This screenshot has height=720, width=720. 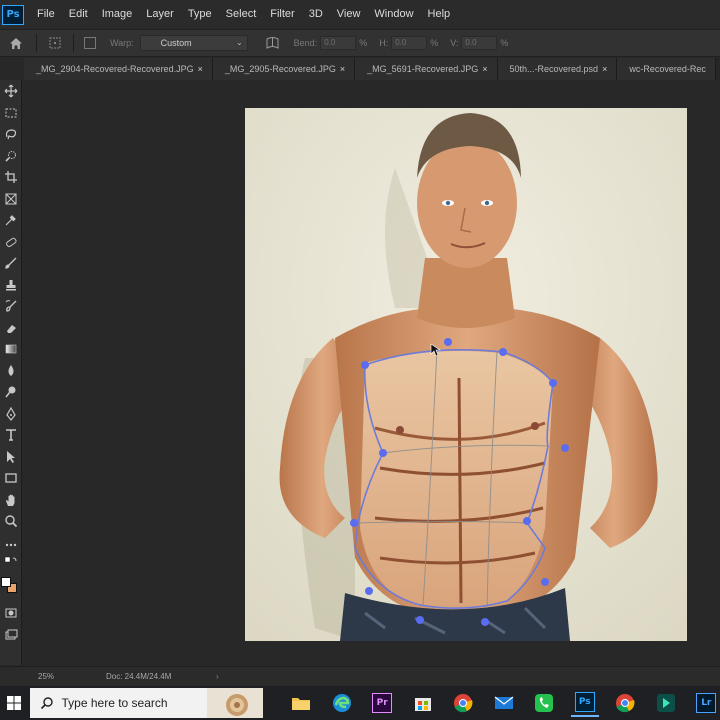 I want to click on v-label: V:, so click(x=454, y=43).